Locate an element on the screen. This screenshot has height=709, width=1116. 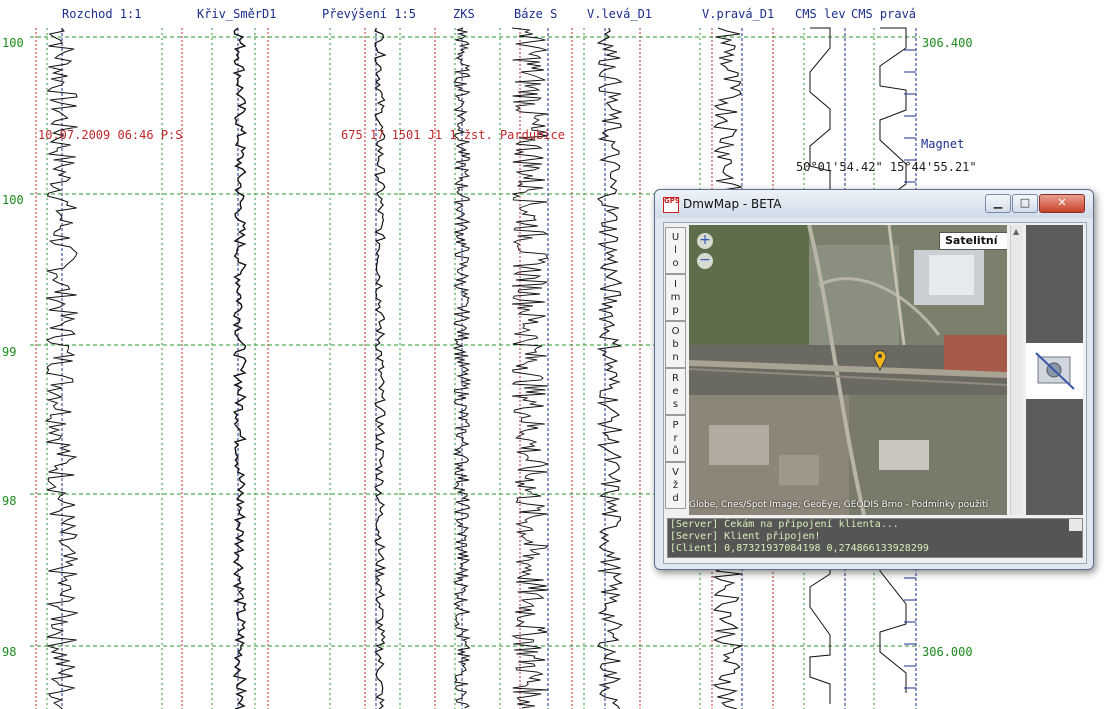
track-header: Převýšení 1:5 is located at coordinates (369, 14).